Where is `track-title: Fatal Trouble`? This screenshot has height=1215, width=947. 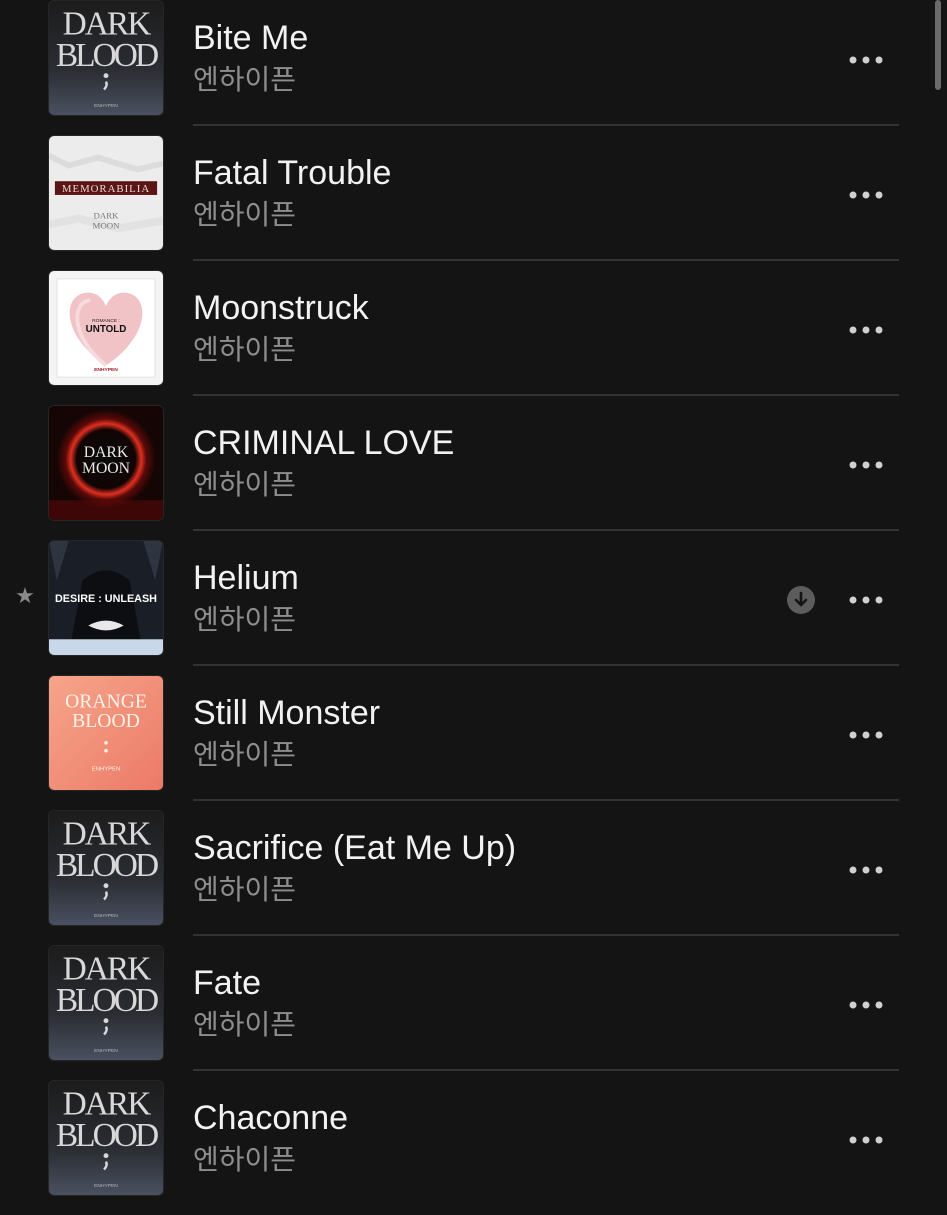
track-title: Fatal Trouble is located at coordinates (292, 173).